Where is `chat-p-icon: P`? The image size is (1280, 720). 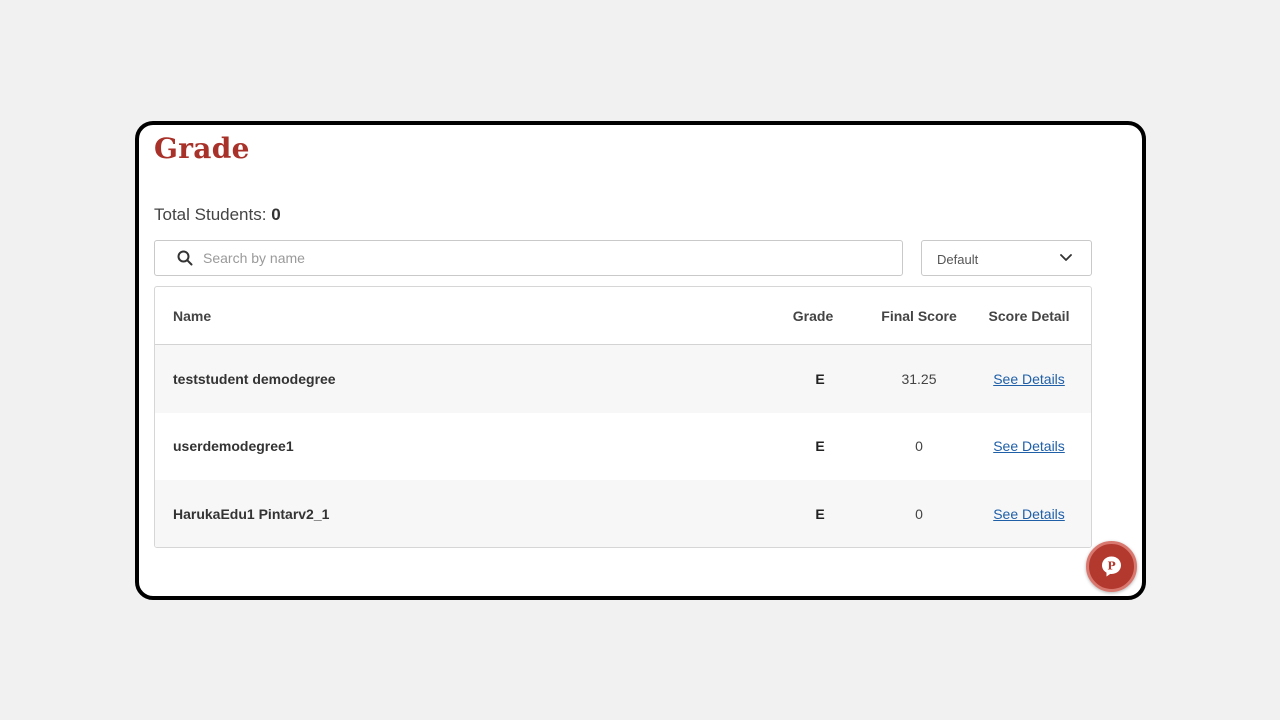 chat-p-icon: P is located at coordinates (1111, 566).